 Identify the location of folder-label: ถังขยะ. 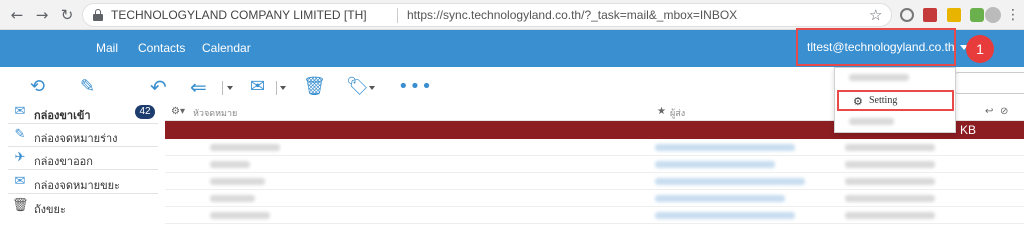
(50, 210).